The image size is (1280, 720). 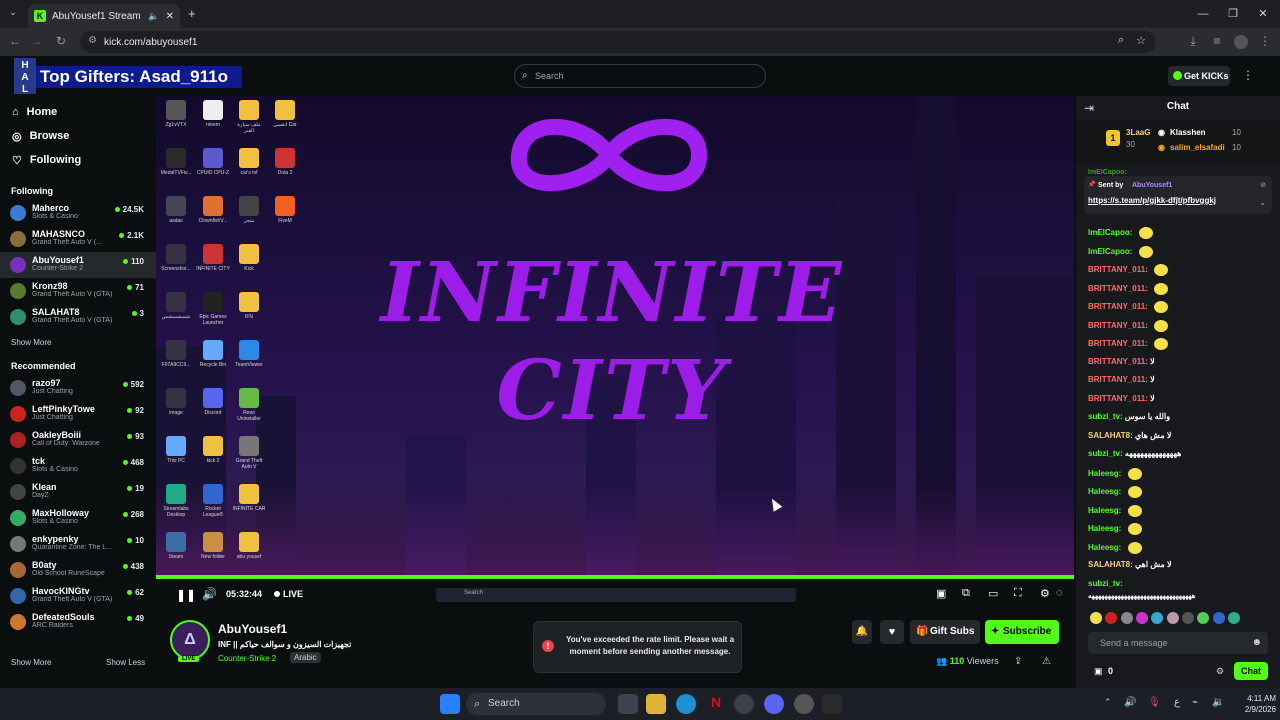 I want to click on tag-arabic: Arabic, so click(x=305, y=657).